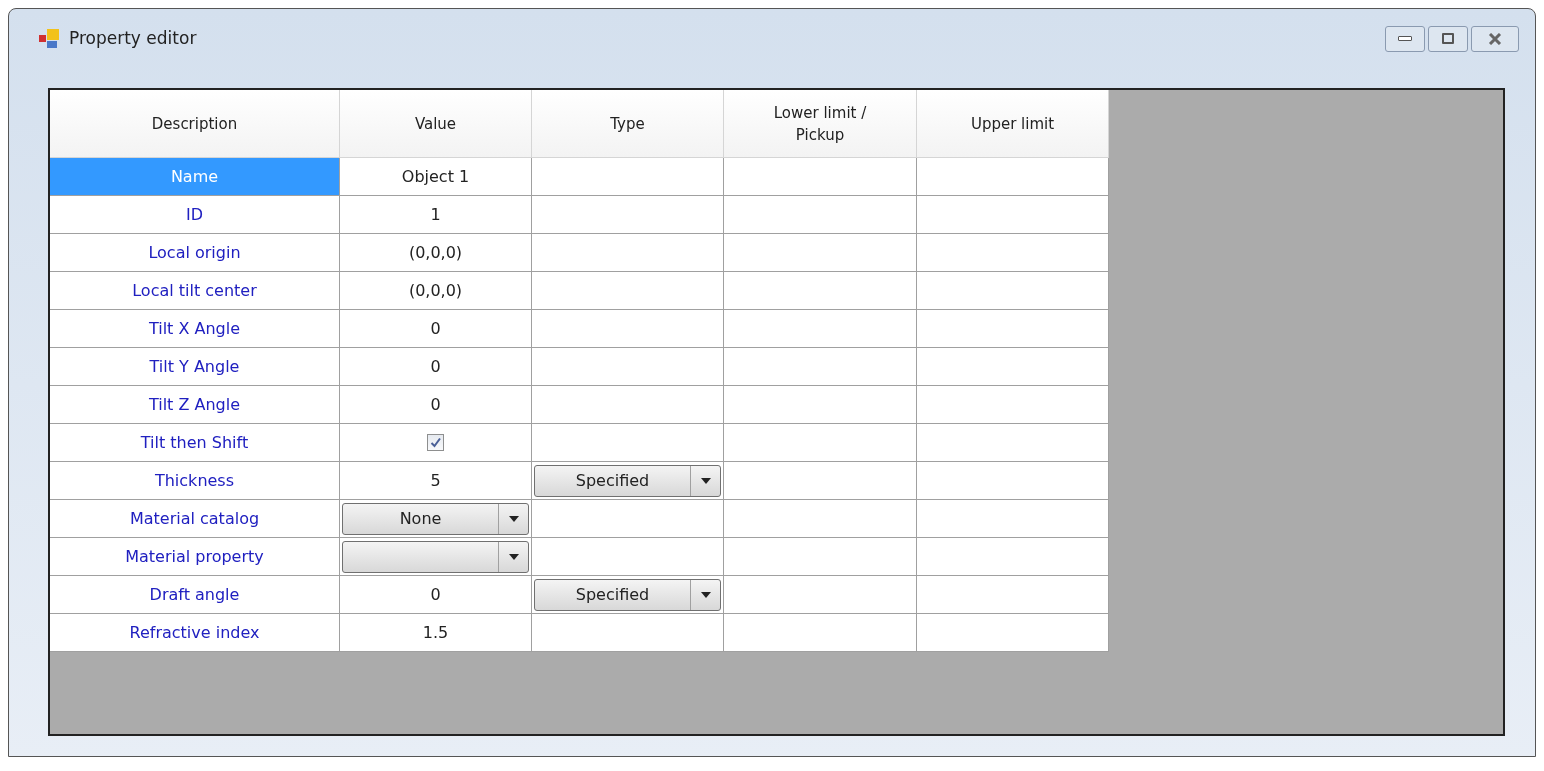 The image size is (1544, 771). I want to click on property-name-cell: Material property, so click(195, 557).